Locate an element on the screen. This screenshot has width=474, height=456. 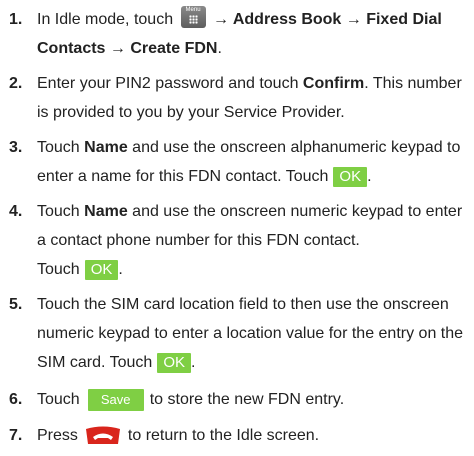
step-number: 2. is located at coordinates (16, 83).